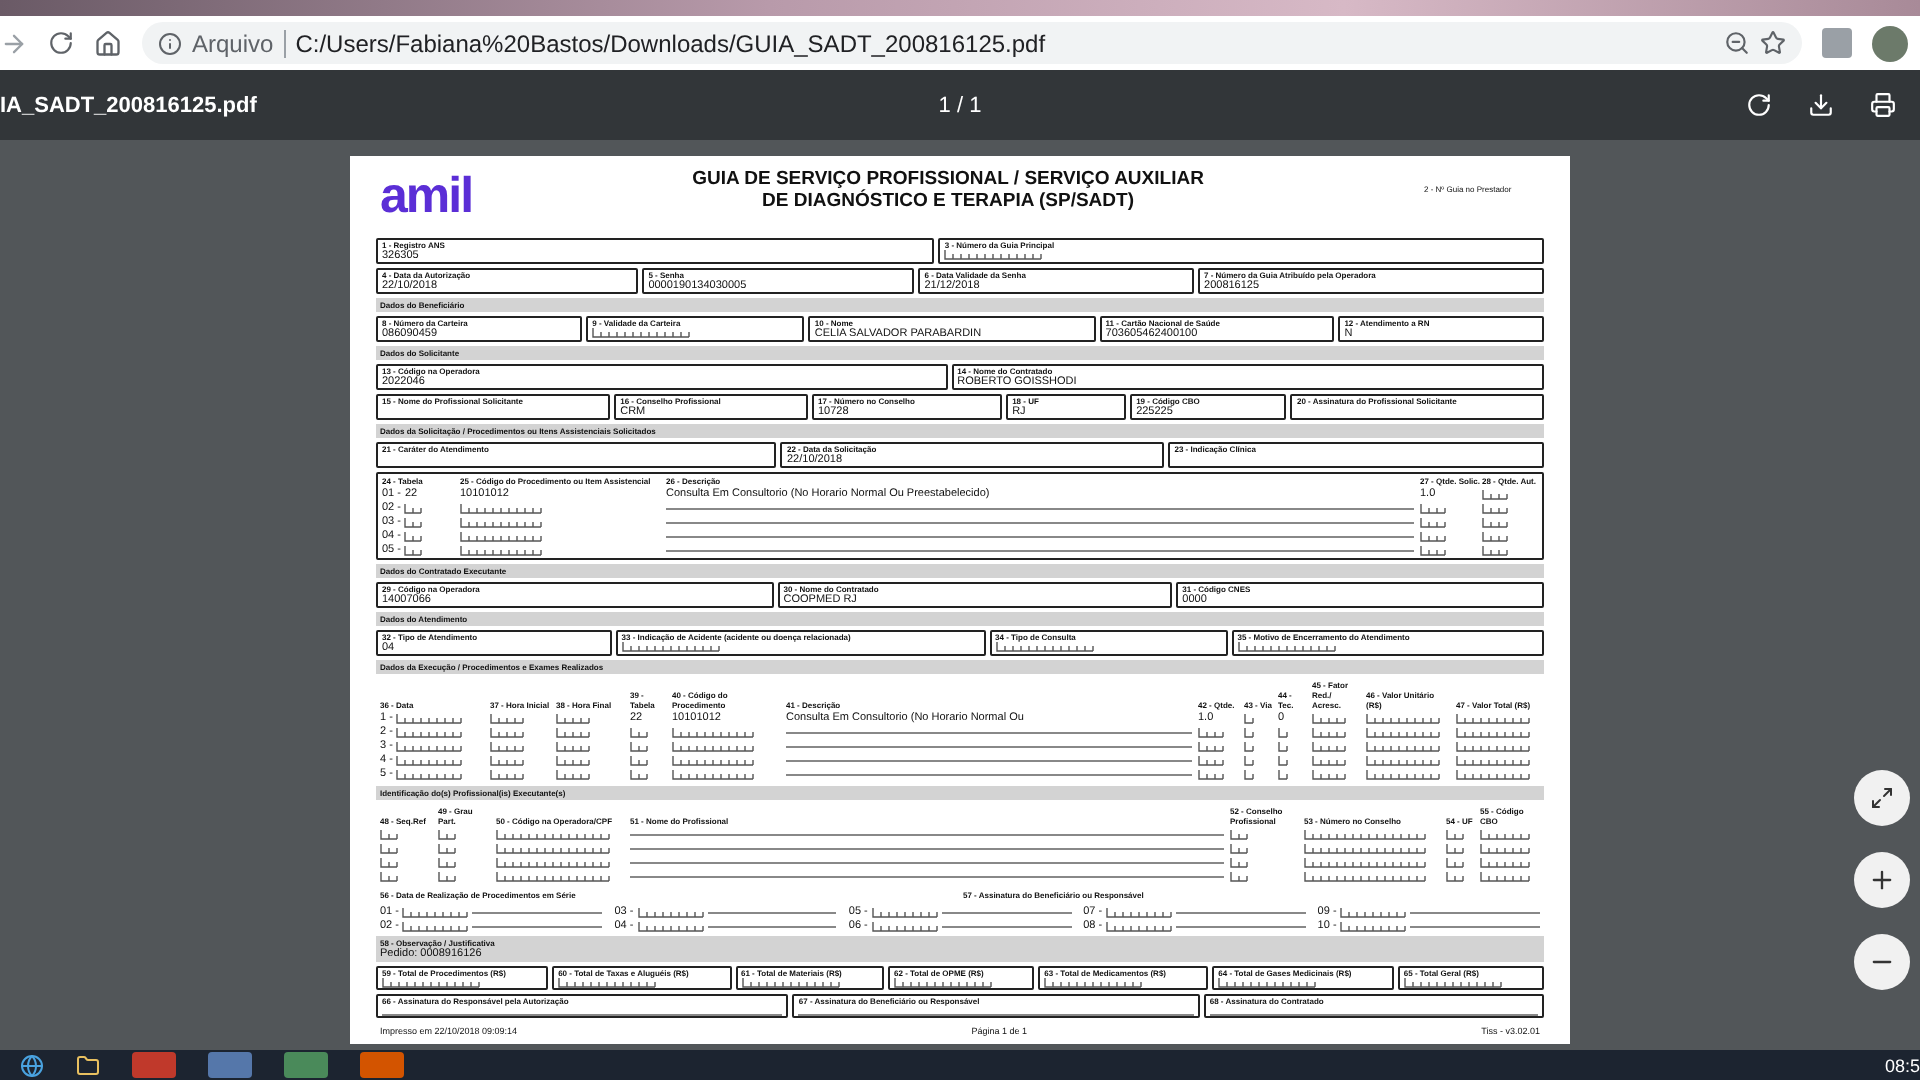 The height and width of the screenshot is (1080, 1920). I want to click on form-title: DE DIAGNÓSTICO E TERAPIA (SP/SADT), so click(948, 201).